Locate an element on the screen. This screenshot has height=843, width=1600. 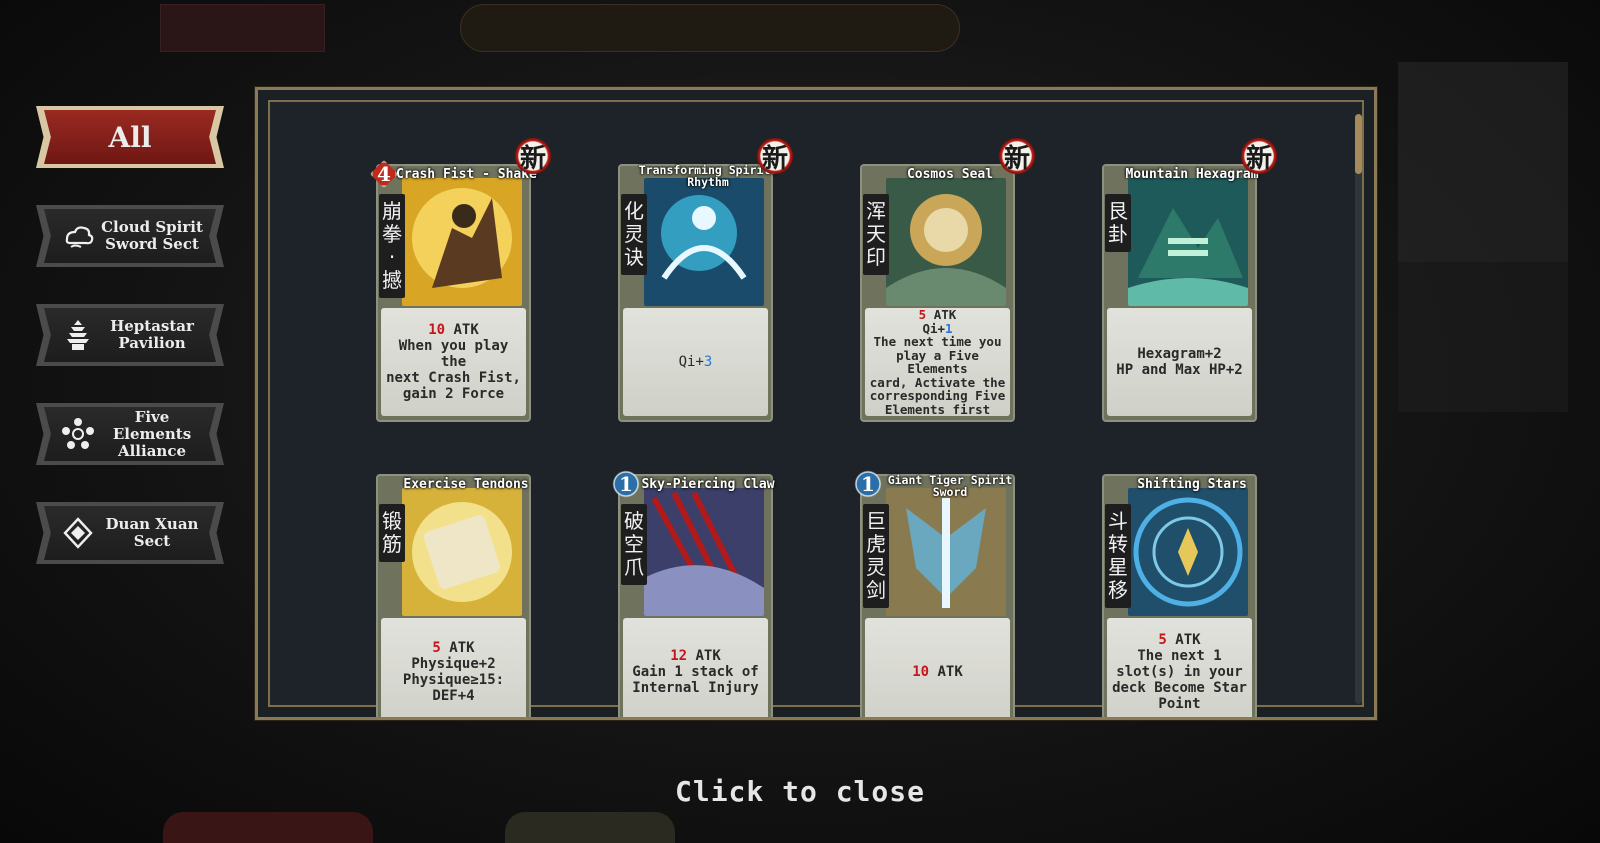
close-hint: Click to close is located at coordinates (800, 791).